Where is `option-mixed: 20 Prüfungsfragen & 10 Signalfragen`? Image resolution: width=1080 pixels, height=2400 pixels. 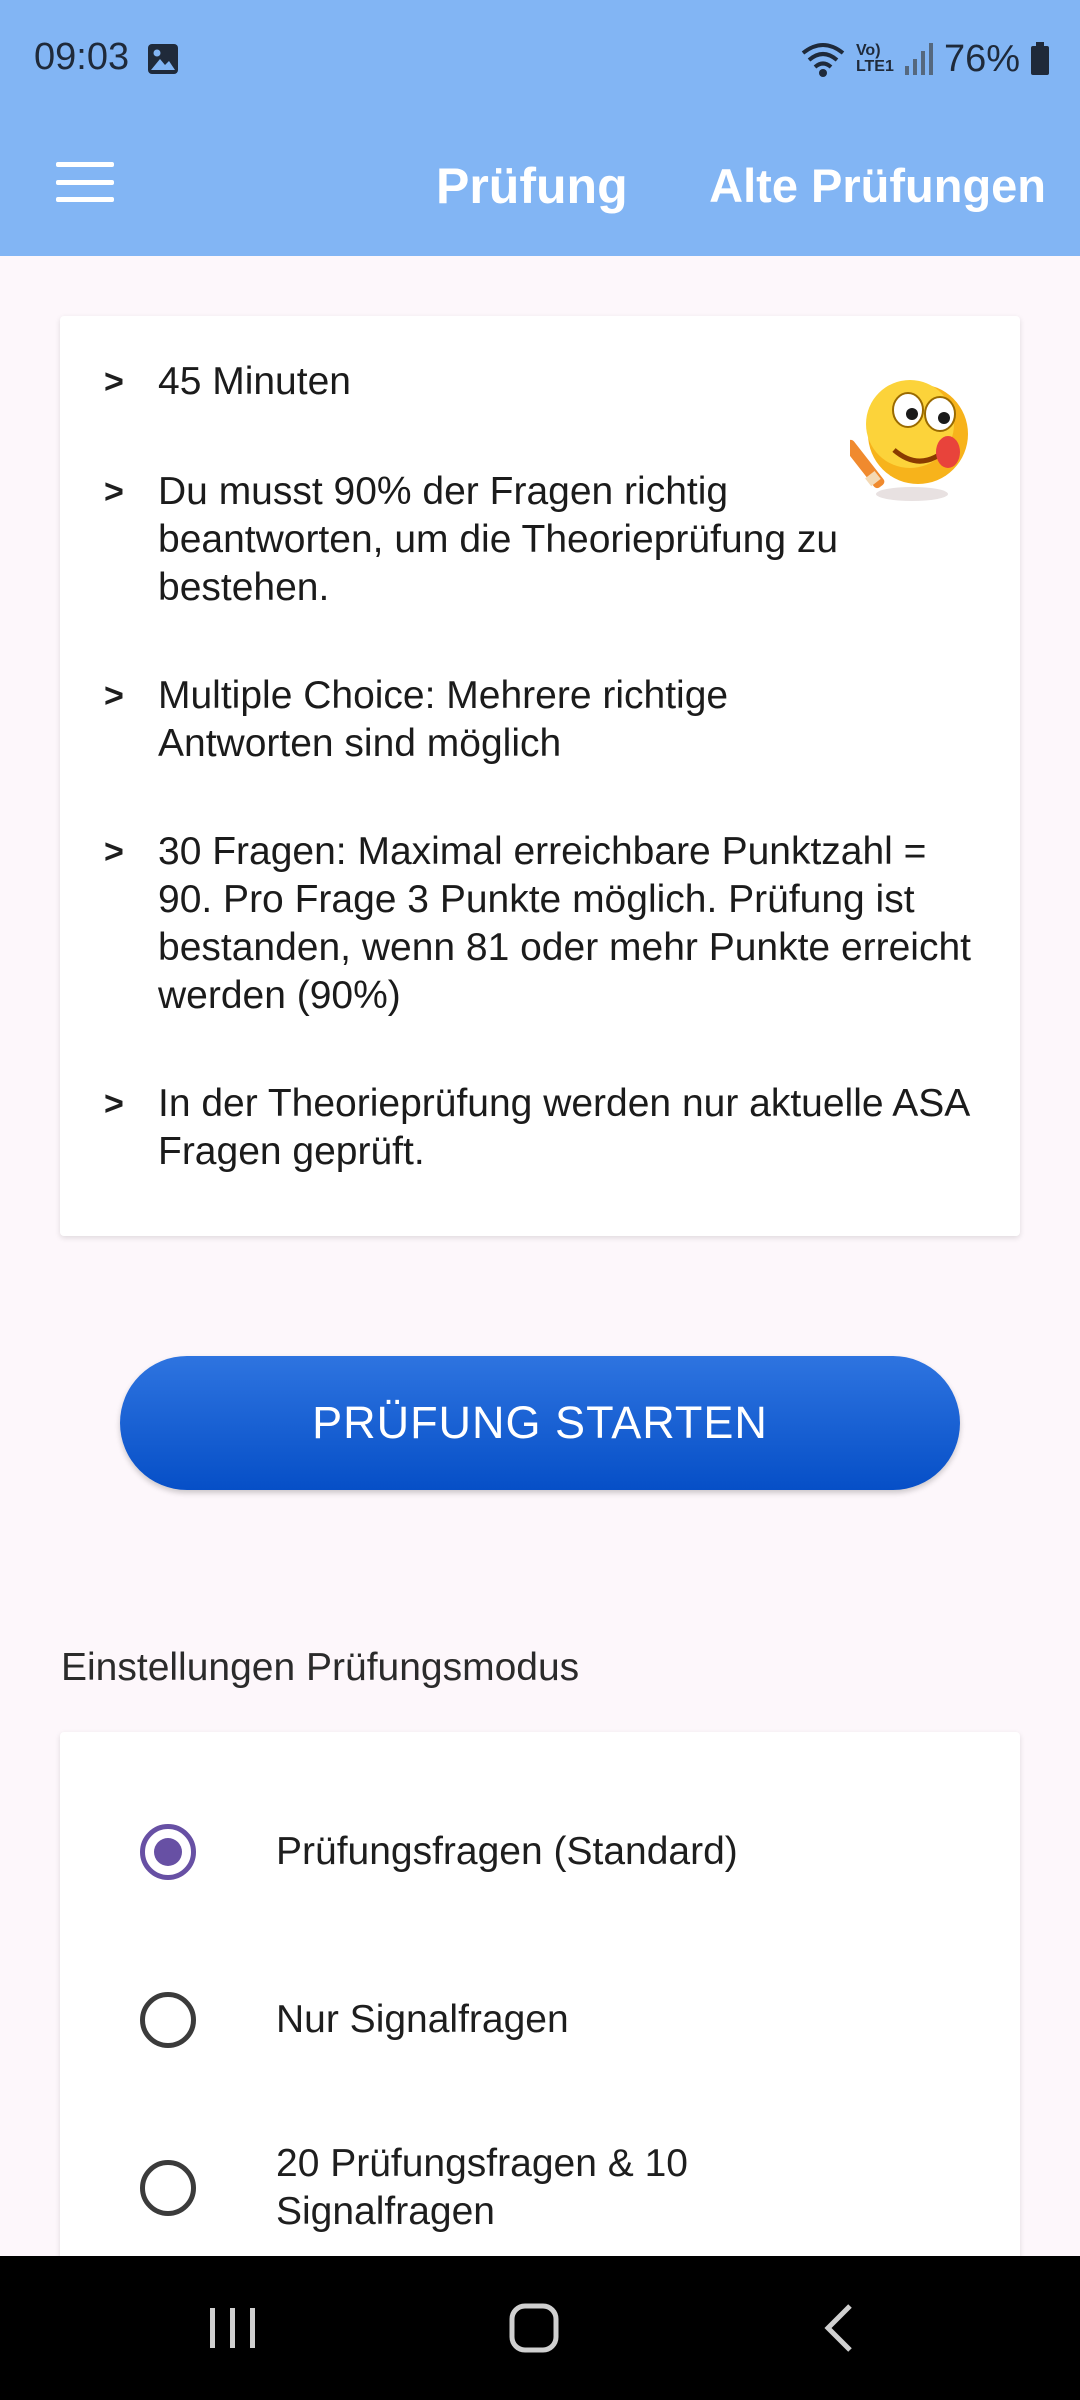
option-mixed: 20 Prüfungsfragen & 10 Signalfragen is located at coordinates (540, 2190).